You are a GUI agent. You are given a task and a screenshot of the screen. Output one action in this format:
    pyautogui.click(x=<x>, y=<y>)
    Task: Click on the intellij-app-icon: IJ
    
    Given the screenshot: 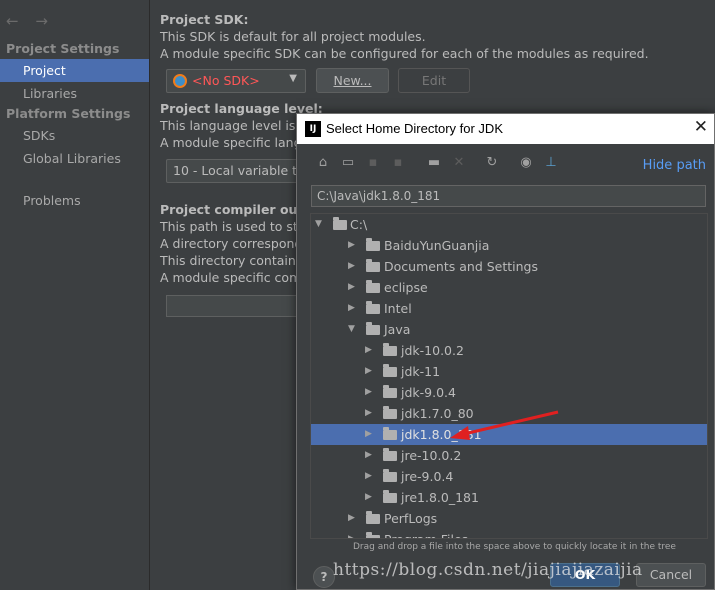 What is the action you would take?
    pyautogui.click(x=313, y=129)
    